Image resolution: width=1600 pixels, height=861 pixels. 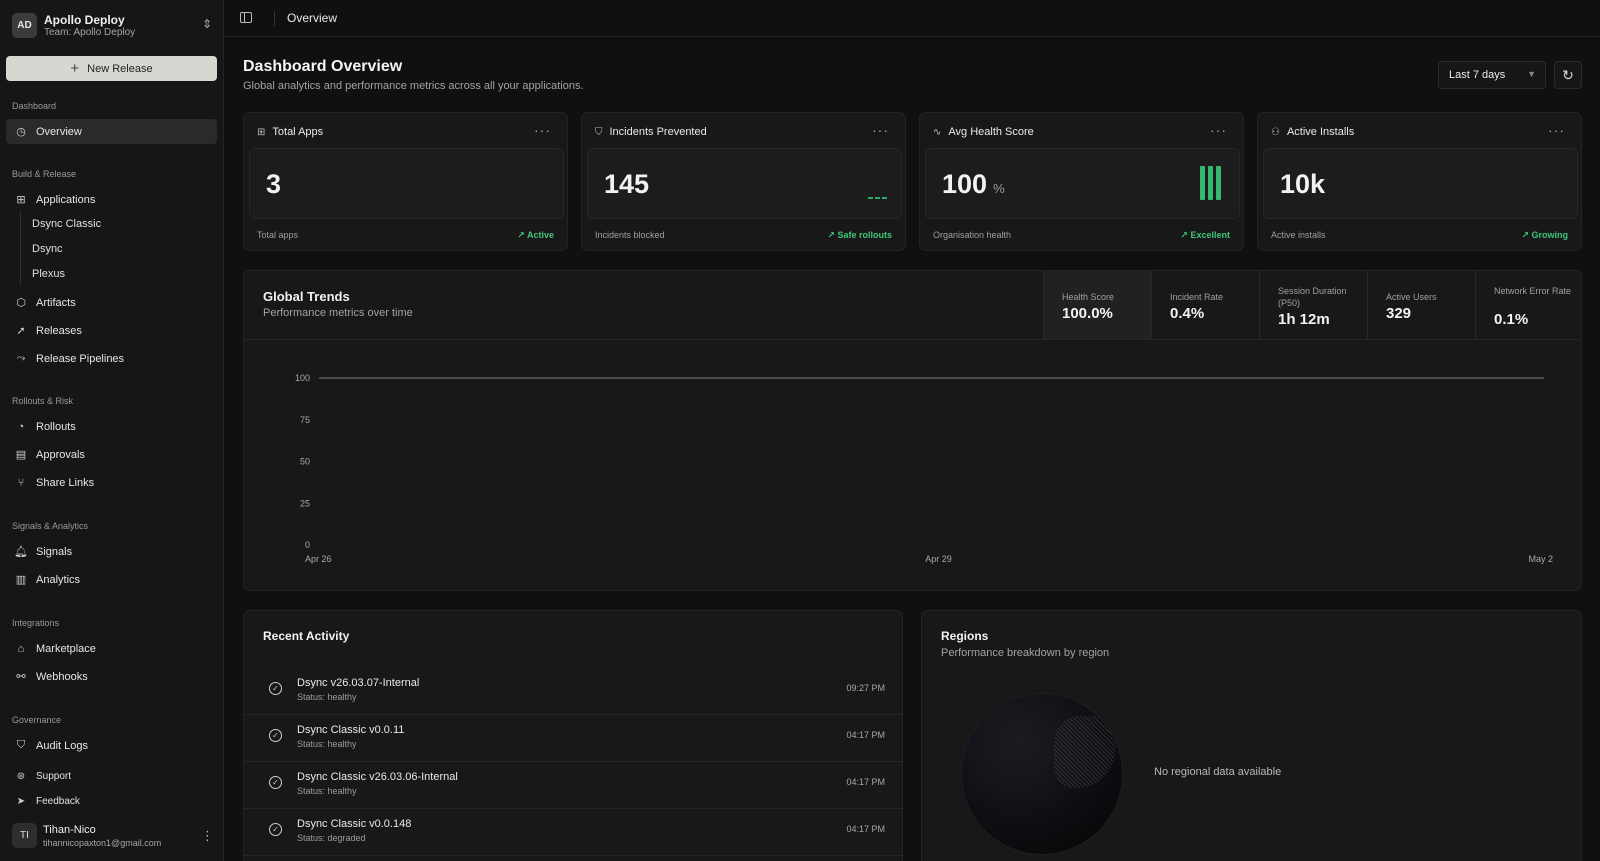 I want to click on y-tick-label: 0, so click(x=307, y=545).